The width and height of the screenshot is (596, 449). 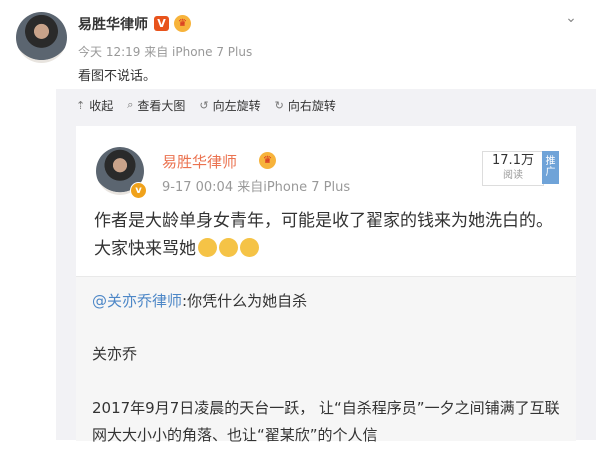 I want to click on rotate-left-icon: ↺, so click(x=204, y=105).